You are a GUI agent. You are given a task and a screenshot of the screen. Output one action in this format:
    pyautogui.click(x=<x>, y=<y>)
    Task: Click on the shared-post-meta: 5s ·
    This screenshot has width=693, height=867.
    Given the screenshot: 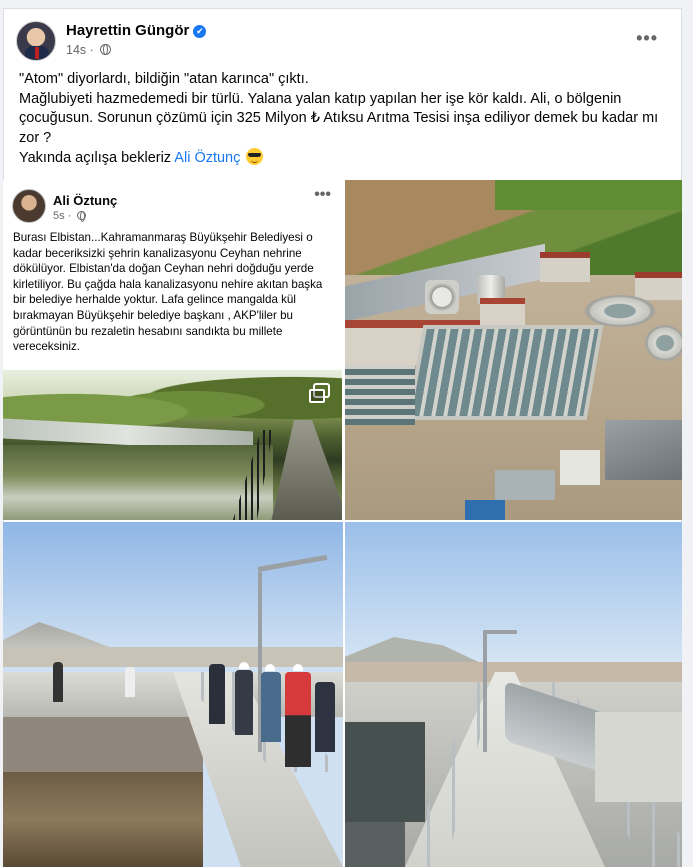 What is the action you would take?
    pyautogui.click(x=70, y=216)
    